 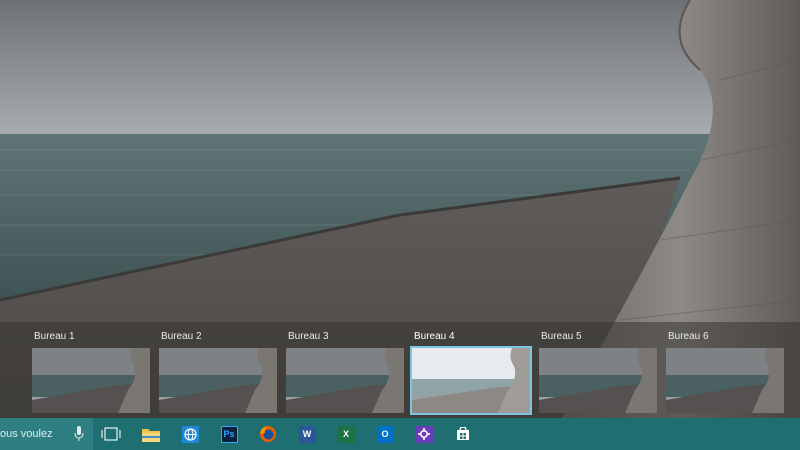 I want to click on excel-glyph: X, so click(x=345, y=433).